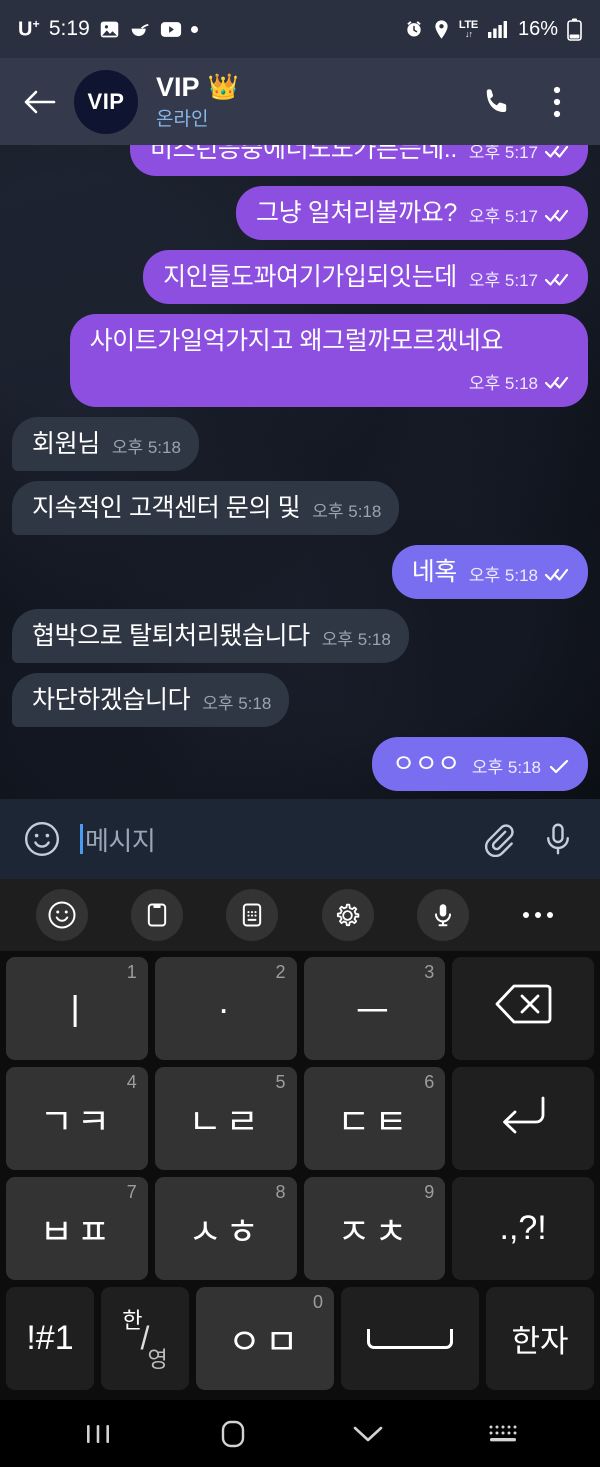  What do you see at coordinates (468, 28) in the screenshot?
I see `lte-icon: LTE ↓↑` at bounding box center [468, 28].